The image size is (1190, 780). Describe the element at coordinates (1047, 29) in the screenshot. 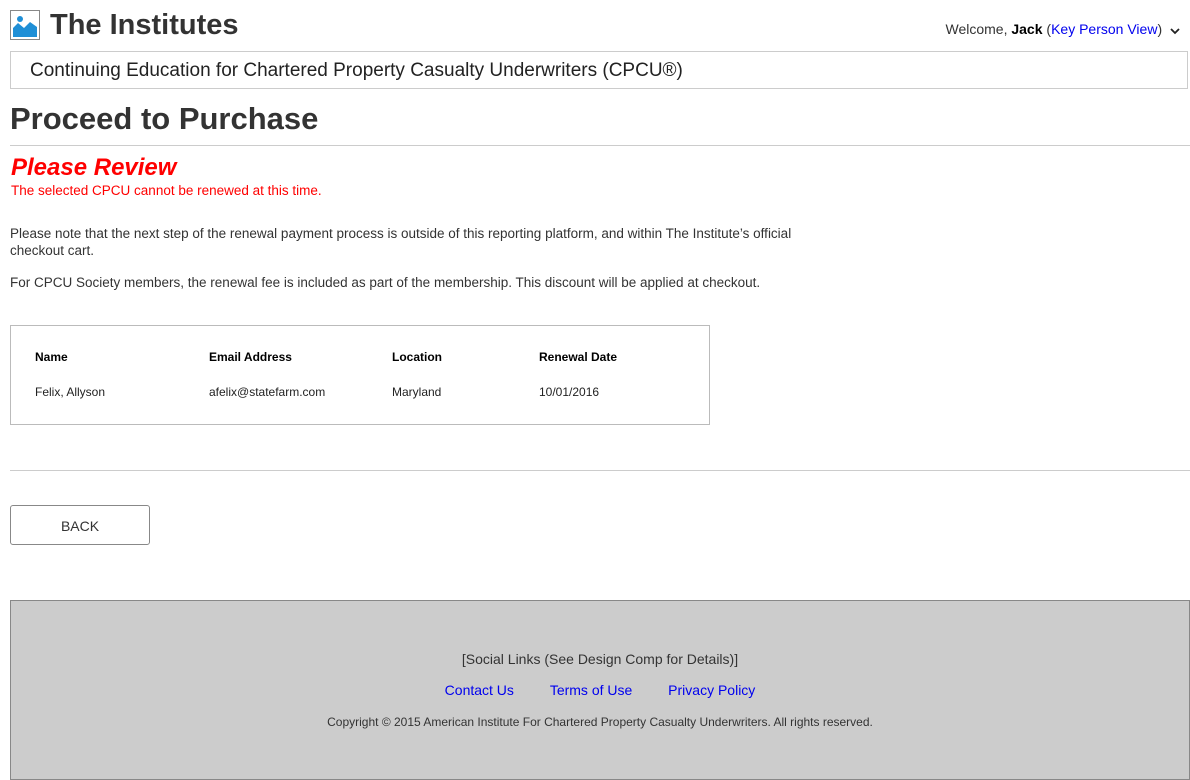

I see `view-open-paren: (` at that location.